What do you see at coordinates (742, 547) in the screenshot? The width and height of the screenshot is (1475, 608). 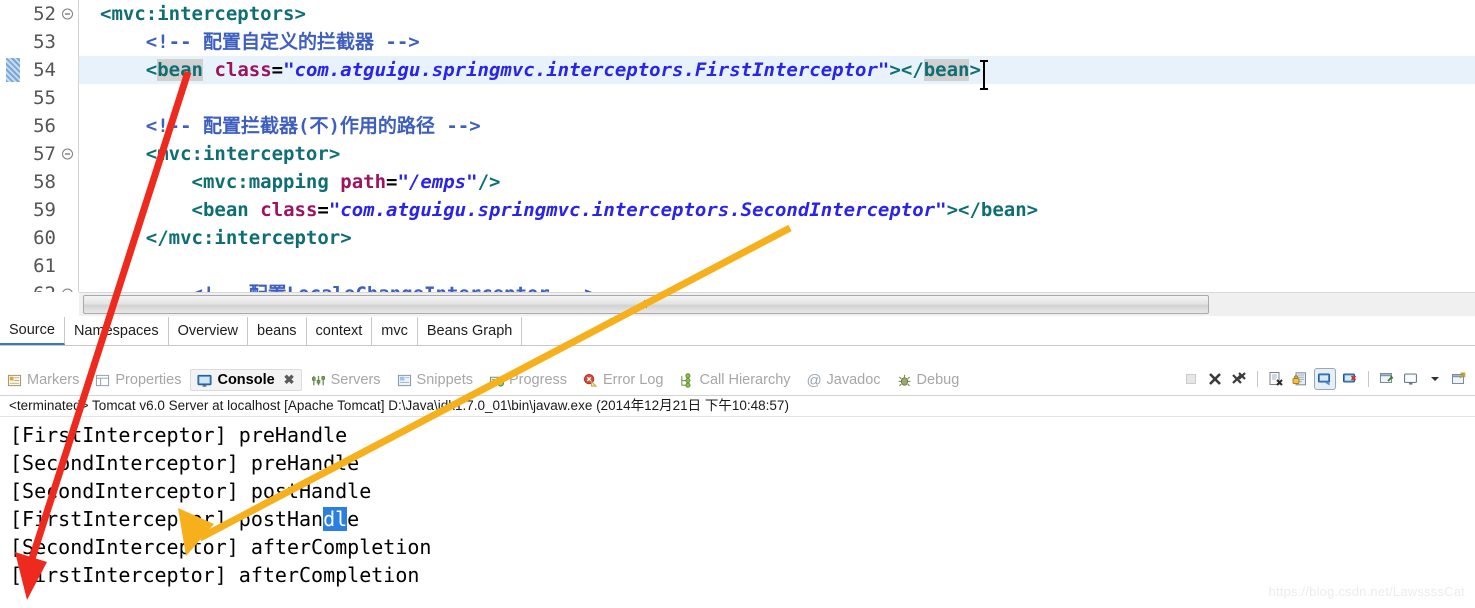 I see `console-line: [SecondInterceptor] afterCompletion` at bounding box center [742, 547].